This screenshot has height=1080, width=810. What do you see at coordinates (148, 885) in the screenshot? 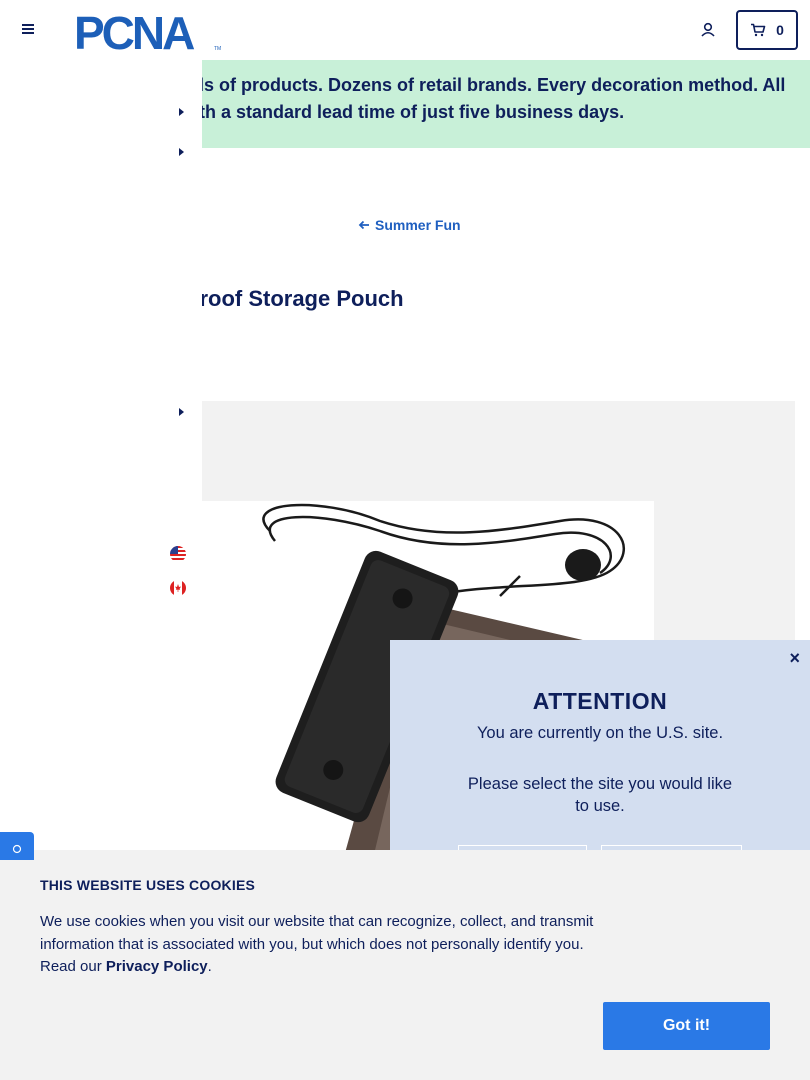
I see `cookie-title: THIS WEBSITE USES COOKIES` at bounding box center [148, 885].